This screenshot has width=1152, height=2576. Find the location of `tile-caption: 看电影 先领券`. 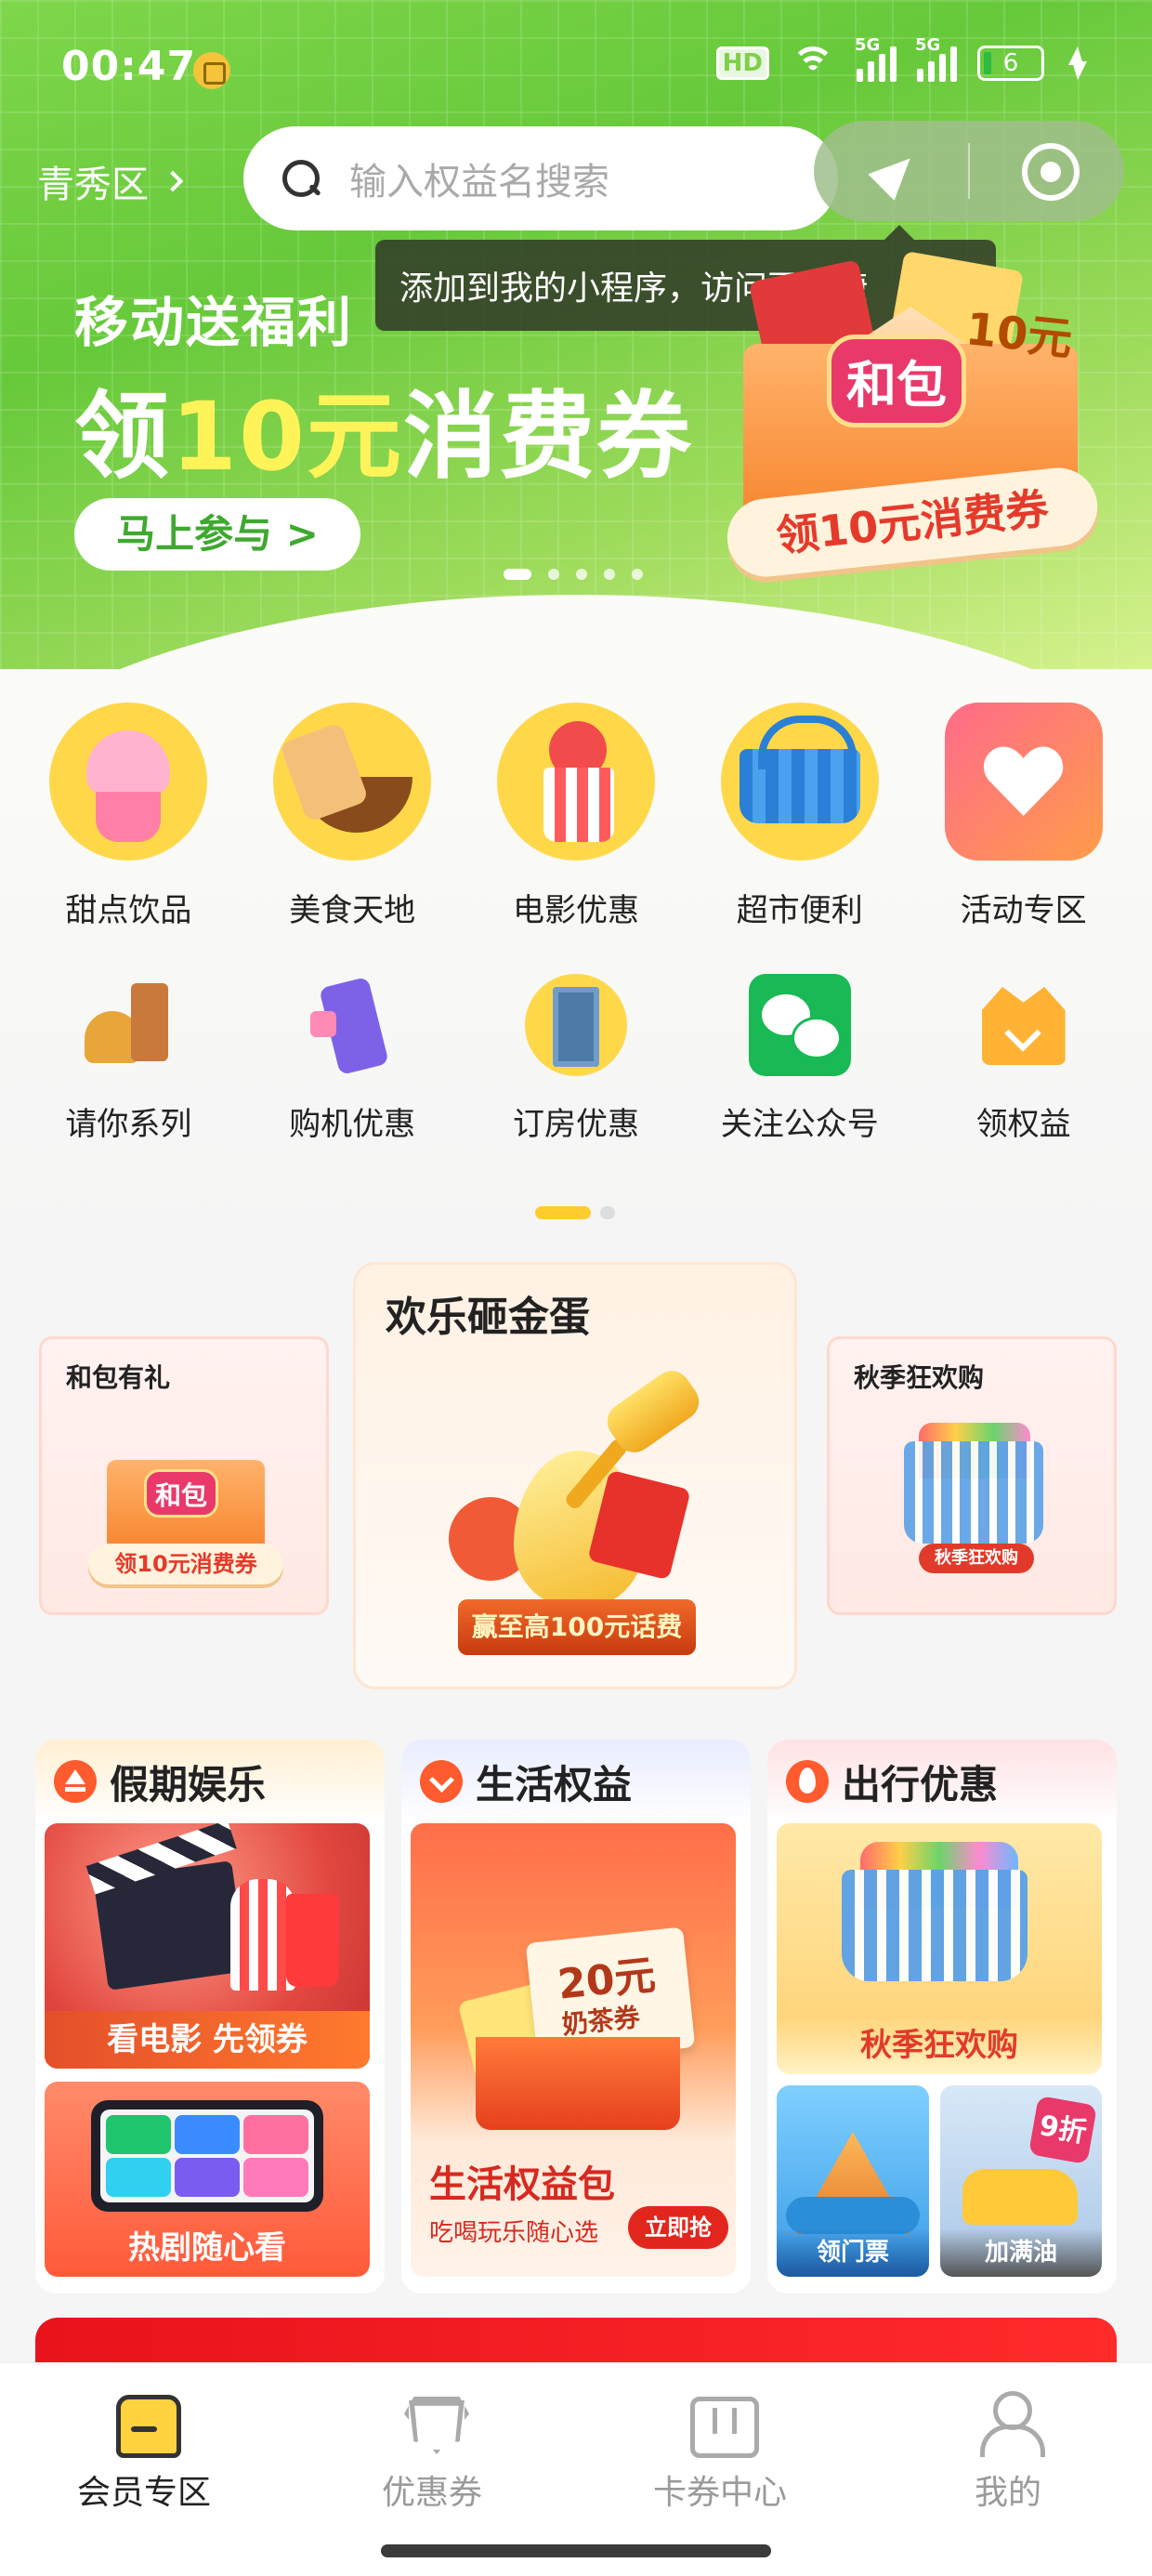

tile-caption: 看电影 先领券 is located at coordinates (207, 2040).